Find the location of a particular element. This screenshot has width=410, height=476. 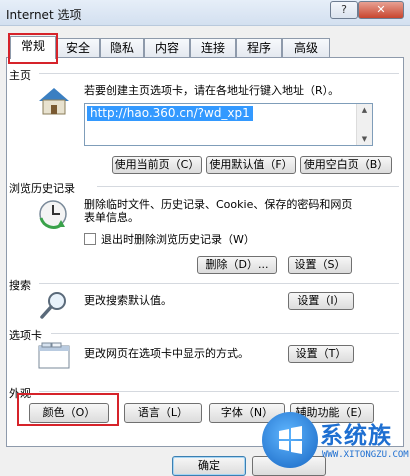

watermark: 系统族 WWW.XITONGZU.COM is located at coordinates (333, 442).